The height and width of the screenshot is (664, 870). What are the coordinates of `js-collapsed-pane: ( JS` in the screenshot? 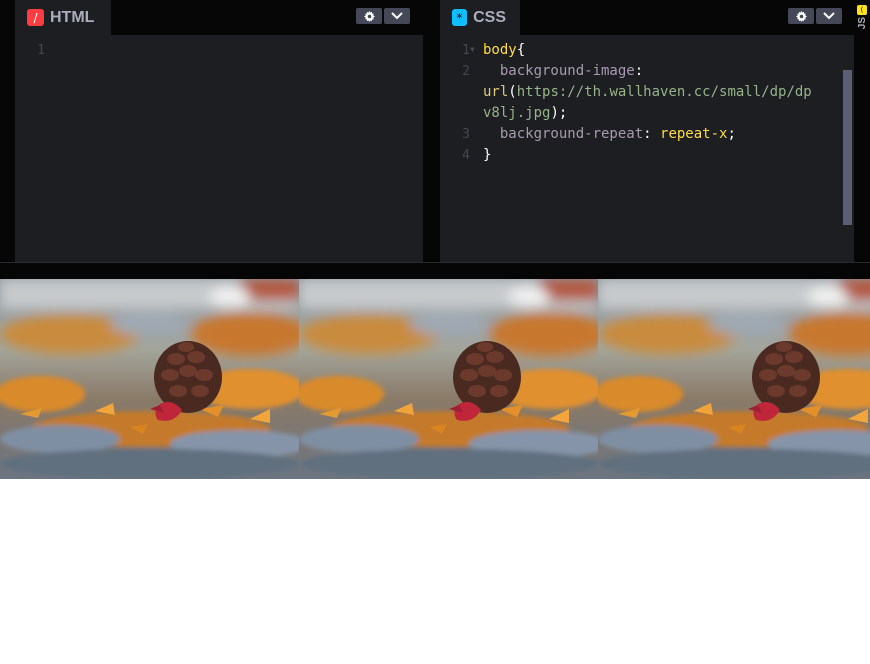 It's located at (862, 131).